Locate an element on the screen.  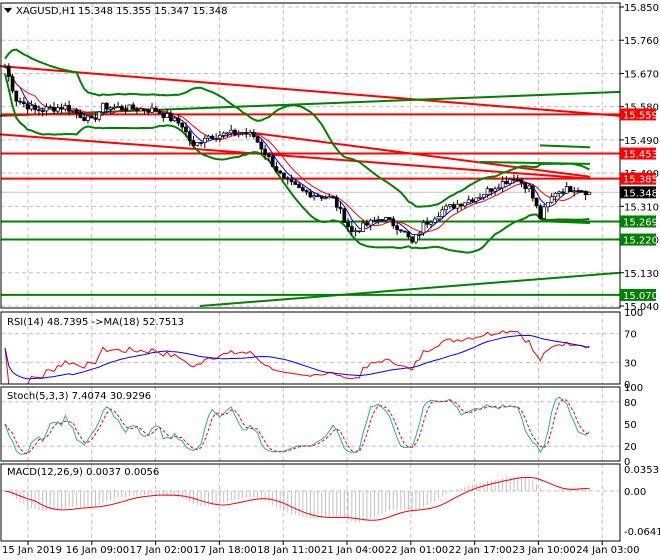
stoch-tick: 80 is located at coordinates (630, 403).